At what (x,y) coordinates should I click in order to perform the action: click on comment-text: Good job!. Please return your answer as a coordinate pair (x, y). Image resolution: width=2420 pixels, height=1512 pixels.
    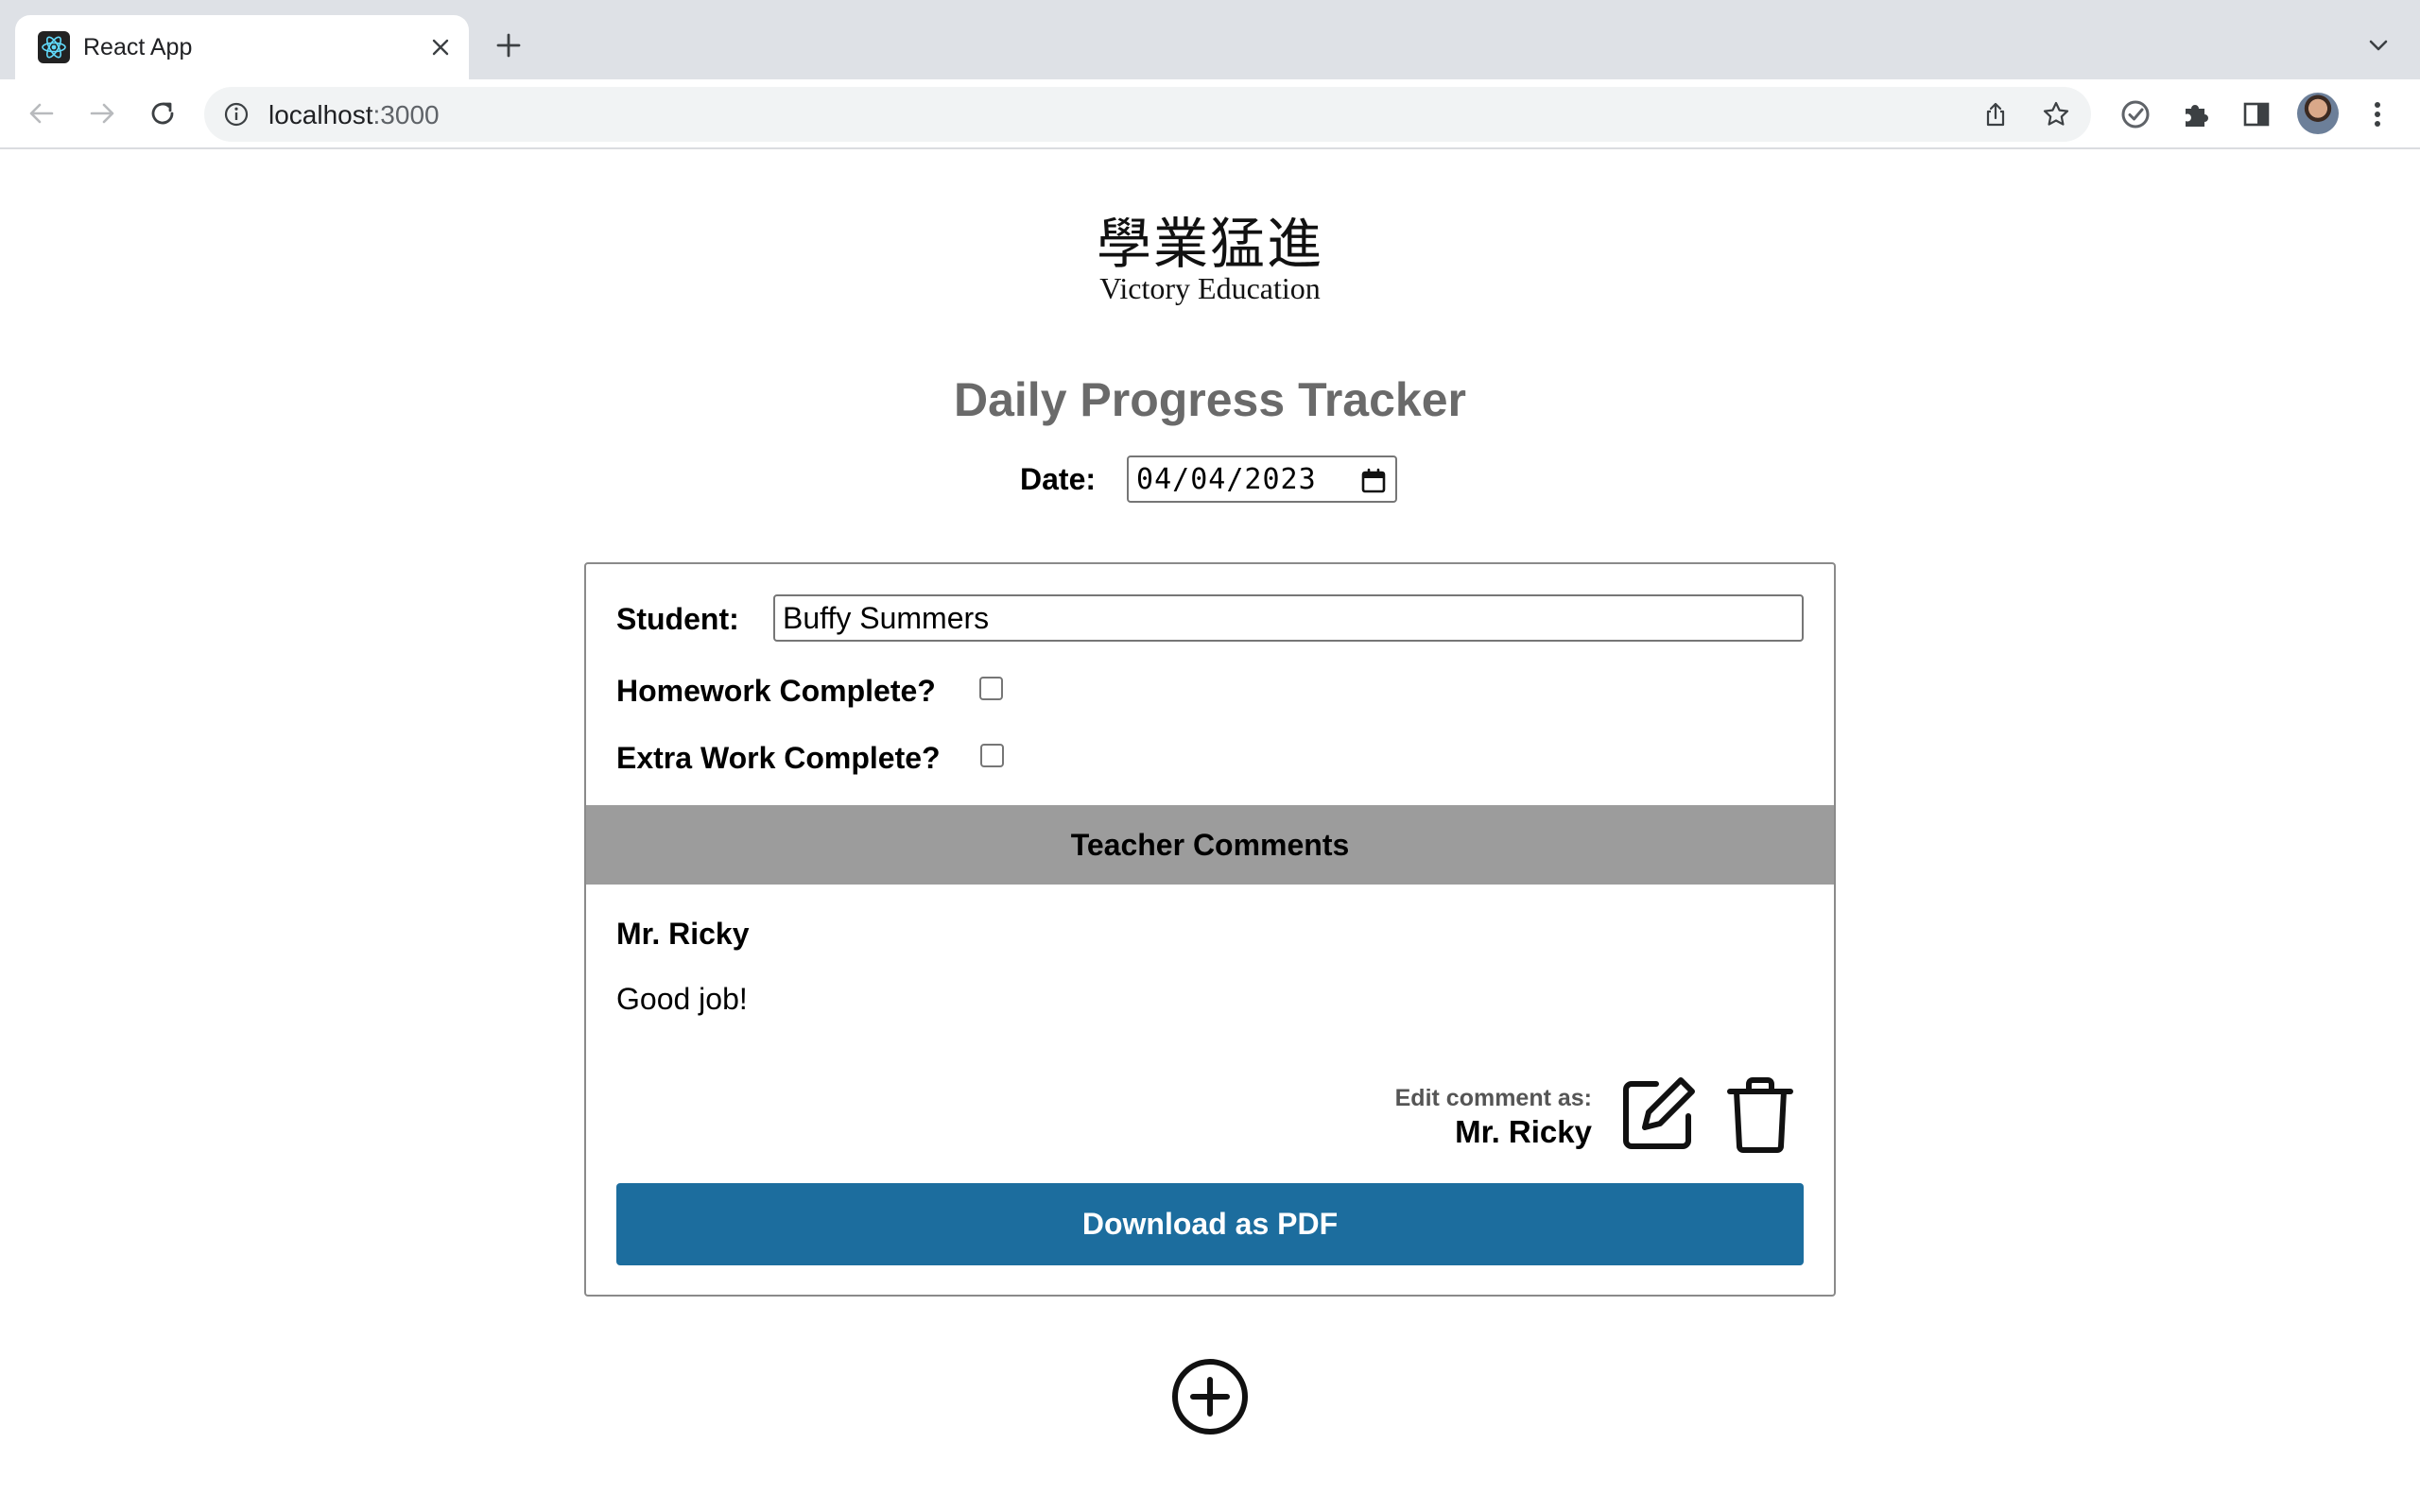
    Looking at the image, I should click on (682, 999).